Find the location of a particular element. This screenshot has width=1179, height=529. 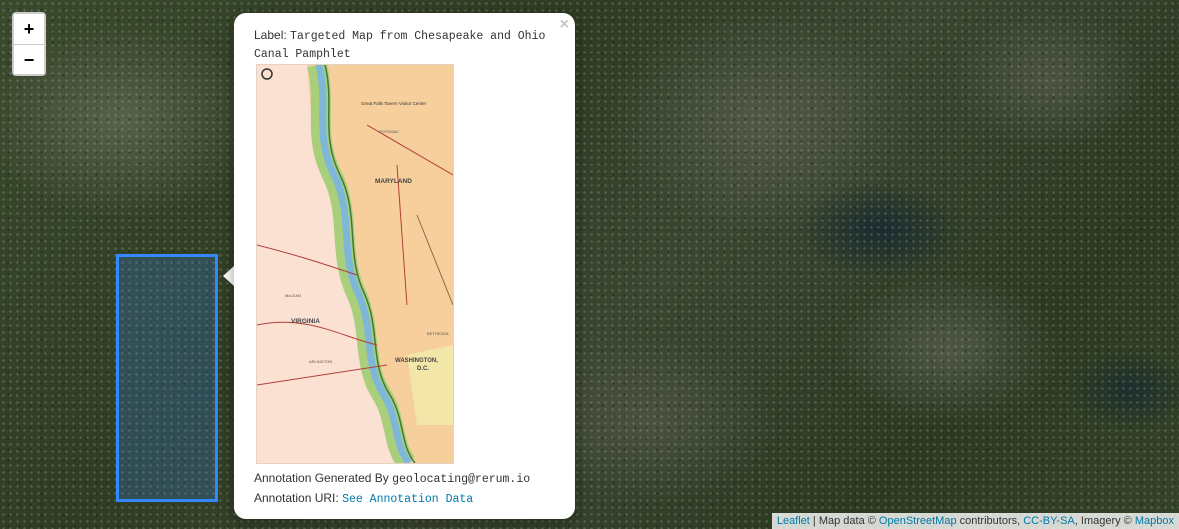

zoom-in-button: + is located at coordinates (29, 29).